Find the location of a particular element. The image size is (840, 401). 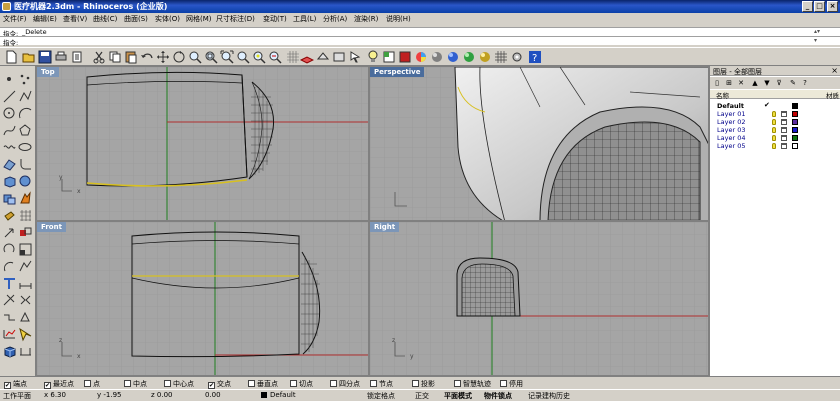

grid-icon is located at coordinates (293, 57).